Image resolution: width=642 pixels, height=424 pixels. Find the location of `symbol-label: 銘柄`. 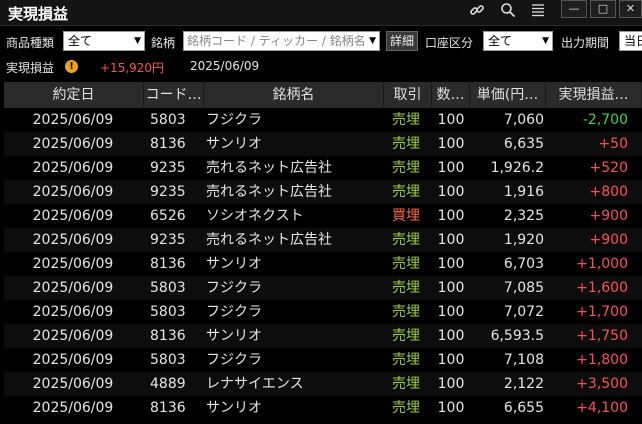

symbol-label: 銘柄 is located at coordinates (163, 43).